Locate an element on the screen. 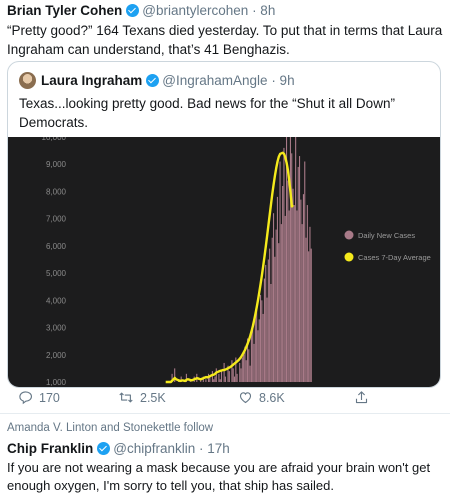 The width and height of the screenshot is (450, 493). reply-button: 170 is located at coordinates (39, 397).